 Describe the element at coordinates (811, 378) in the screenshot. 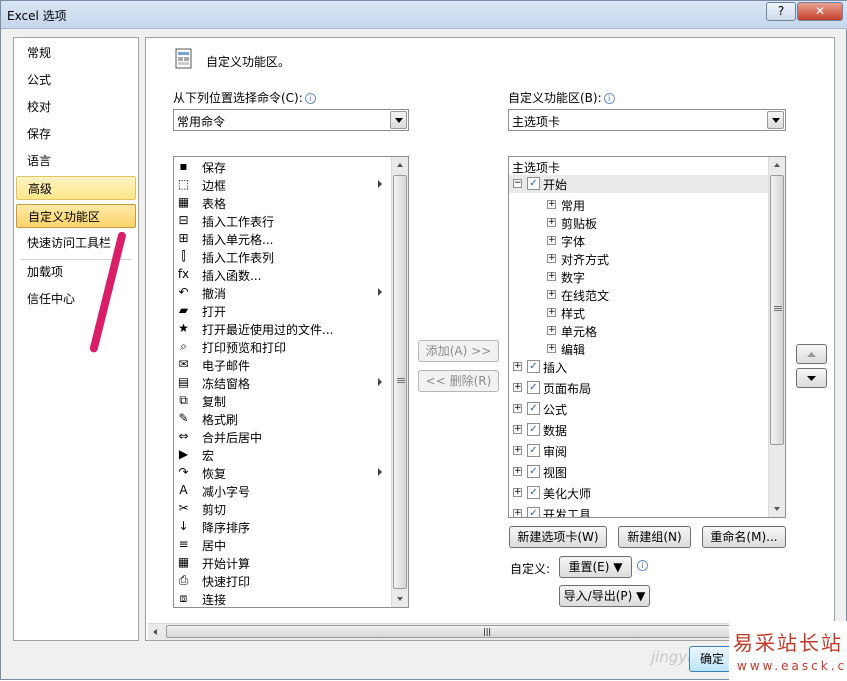

I see `move-down-button` at that location.